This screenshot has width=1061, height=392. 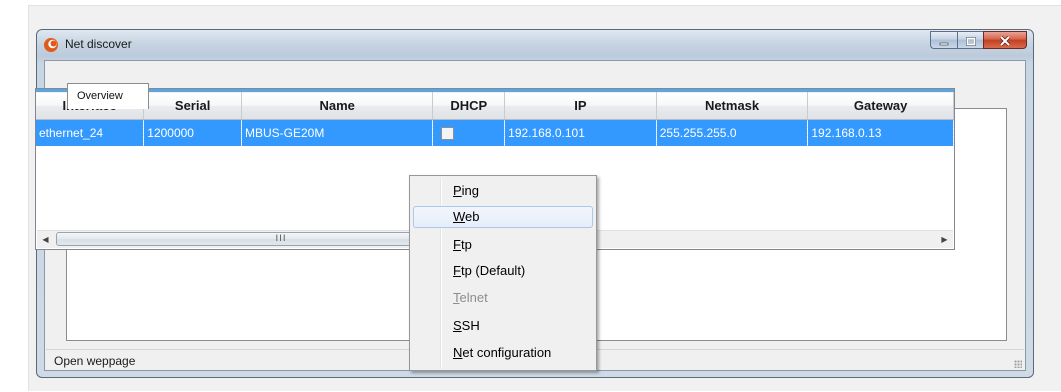 I want to click on status-text: Open weppage, so click(x=95, y=361).